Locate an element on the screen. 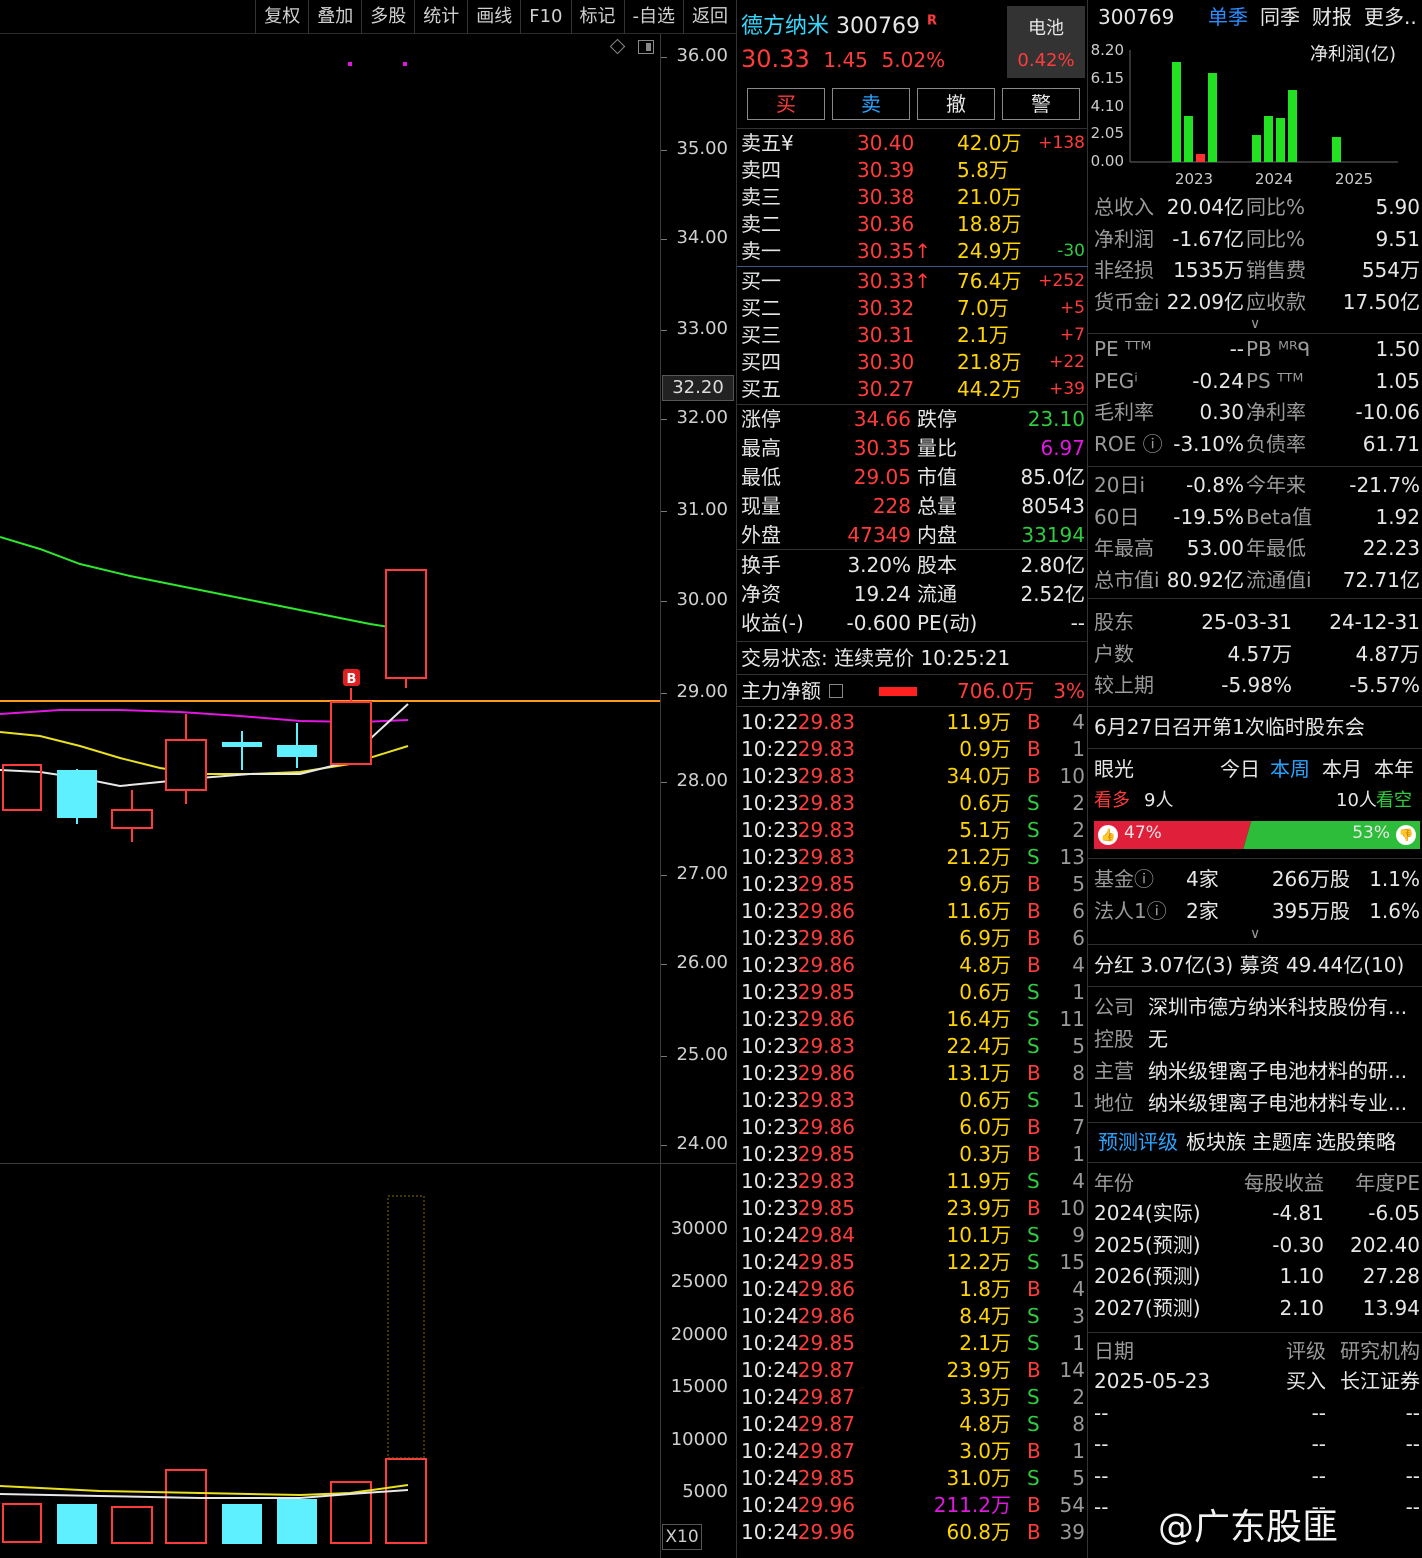 This screenshot has height=1558, width=1422. order-book-buy-row: 买四 30.30 21.8万 +22 is located at coordinates (913, 362).